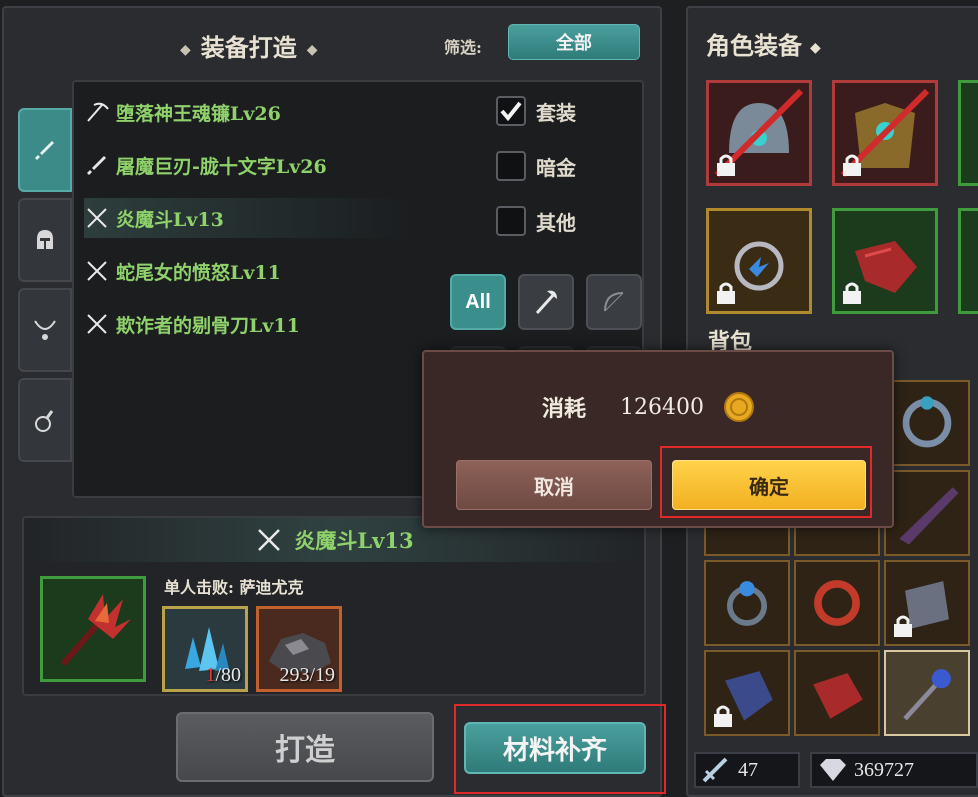 Image resolution: width=978 pixels, height=797 pixels. I want to click on equipment-title: 角色装备 ◆, so click(763, 45).